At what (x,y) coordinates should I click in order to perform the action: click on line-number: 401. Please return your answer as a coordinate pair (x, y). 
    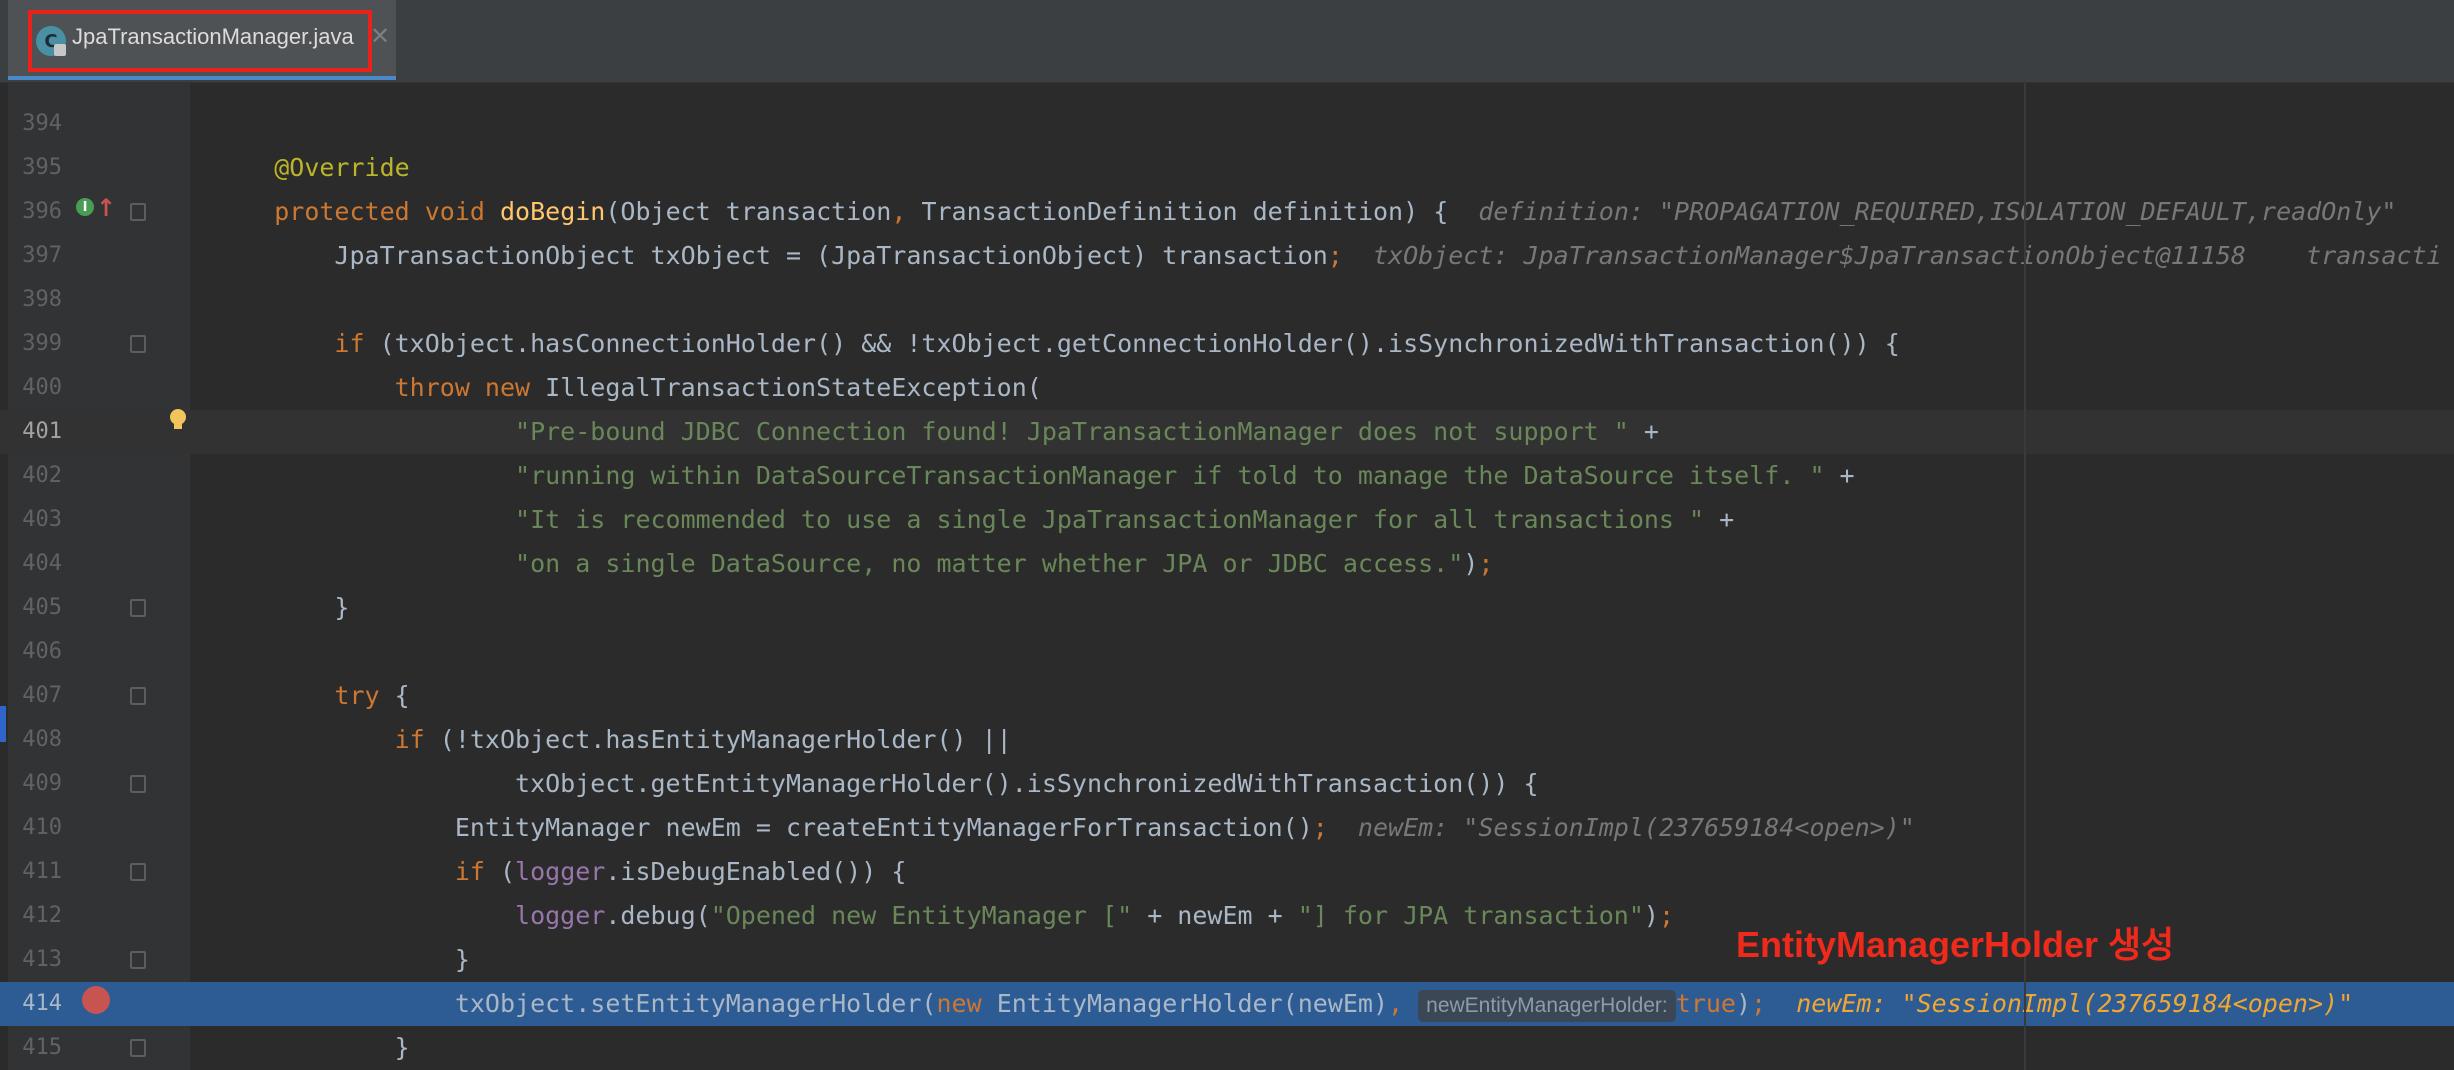
    Looking at the image, I should click on (31, 432).